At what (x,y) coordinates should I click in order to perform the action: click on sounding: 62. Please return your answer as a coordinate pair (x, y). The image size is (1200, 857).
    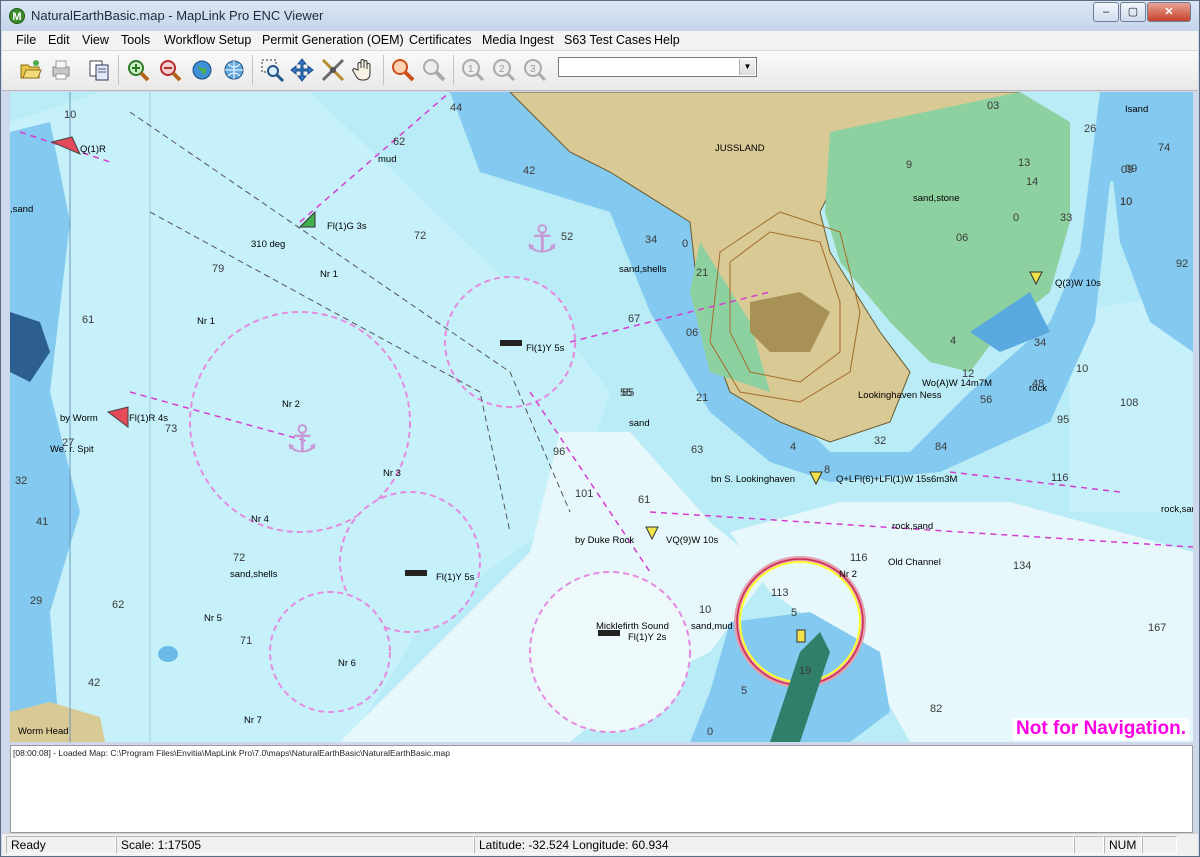
    Looking at the image, I should click on (118, 605).